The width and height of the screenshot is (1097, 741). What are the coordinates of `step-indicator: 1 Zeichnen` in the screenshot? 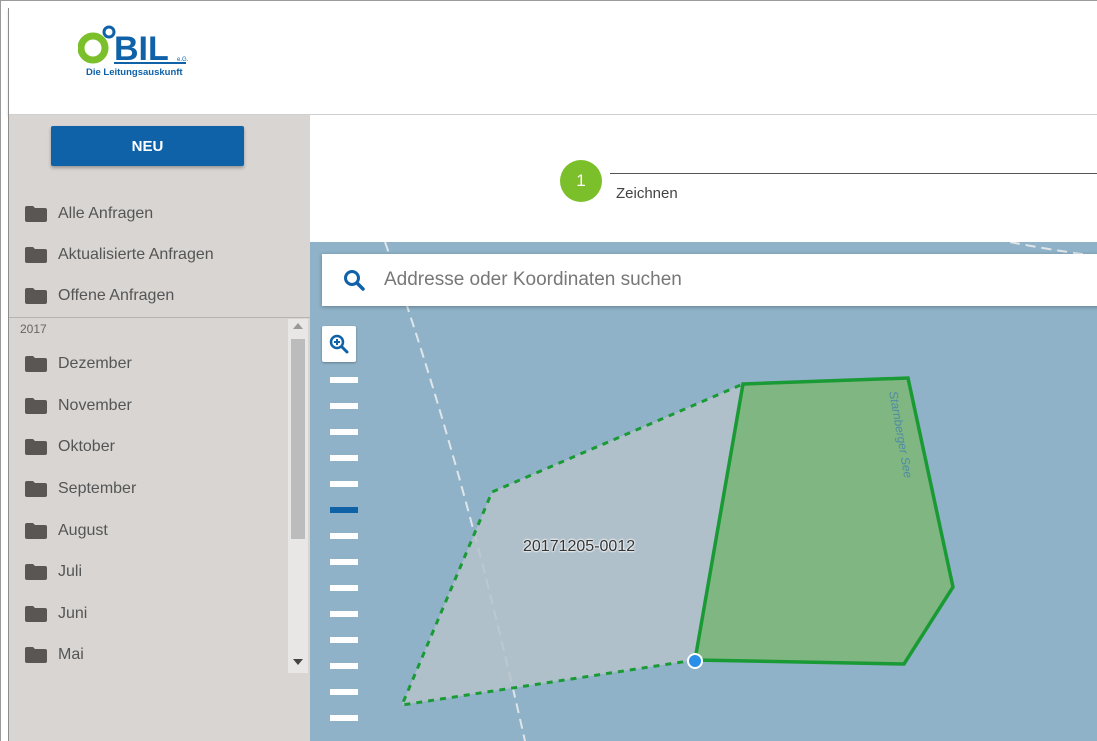 It's located at (703, 178).